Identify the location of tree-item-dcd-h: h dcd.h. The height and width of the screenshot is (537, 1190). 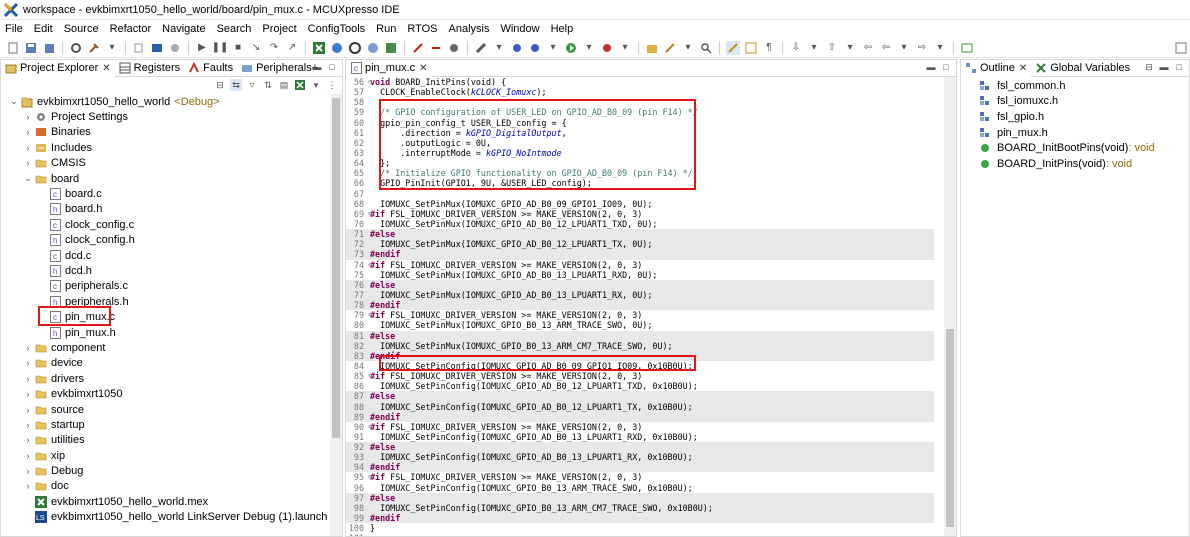
(165, 270).